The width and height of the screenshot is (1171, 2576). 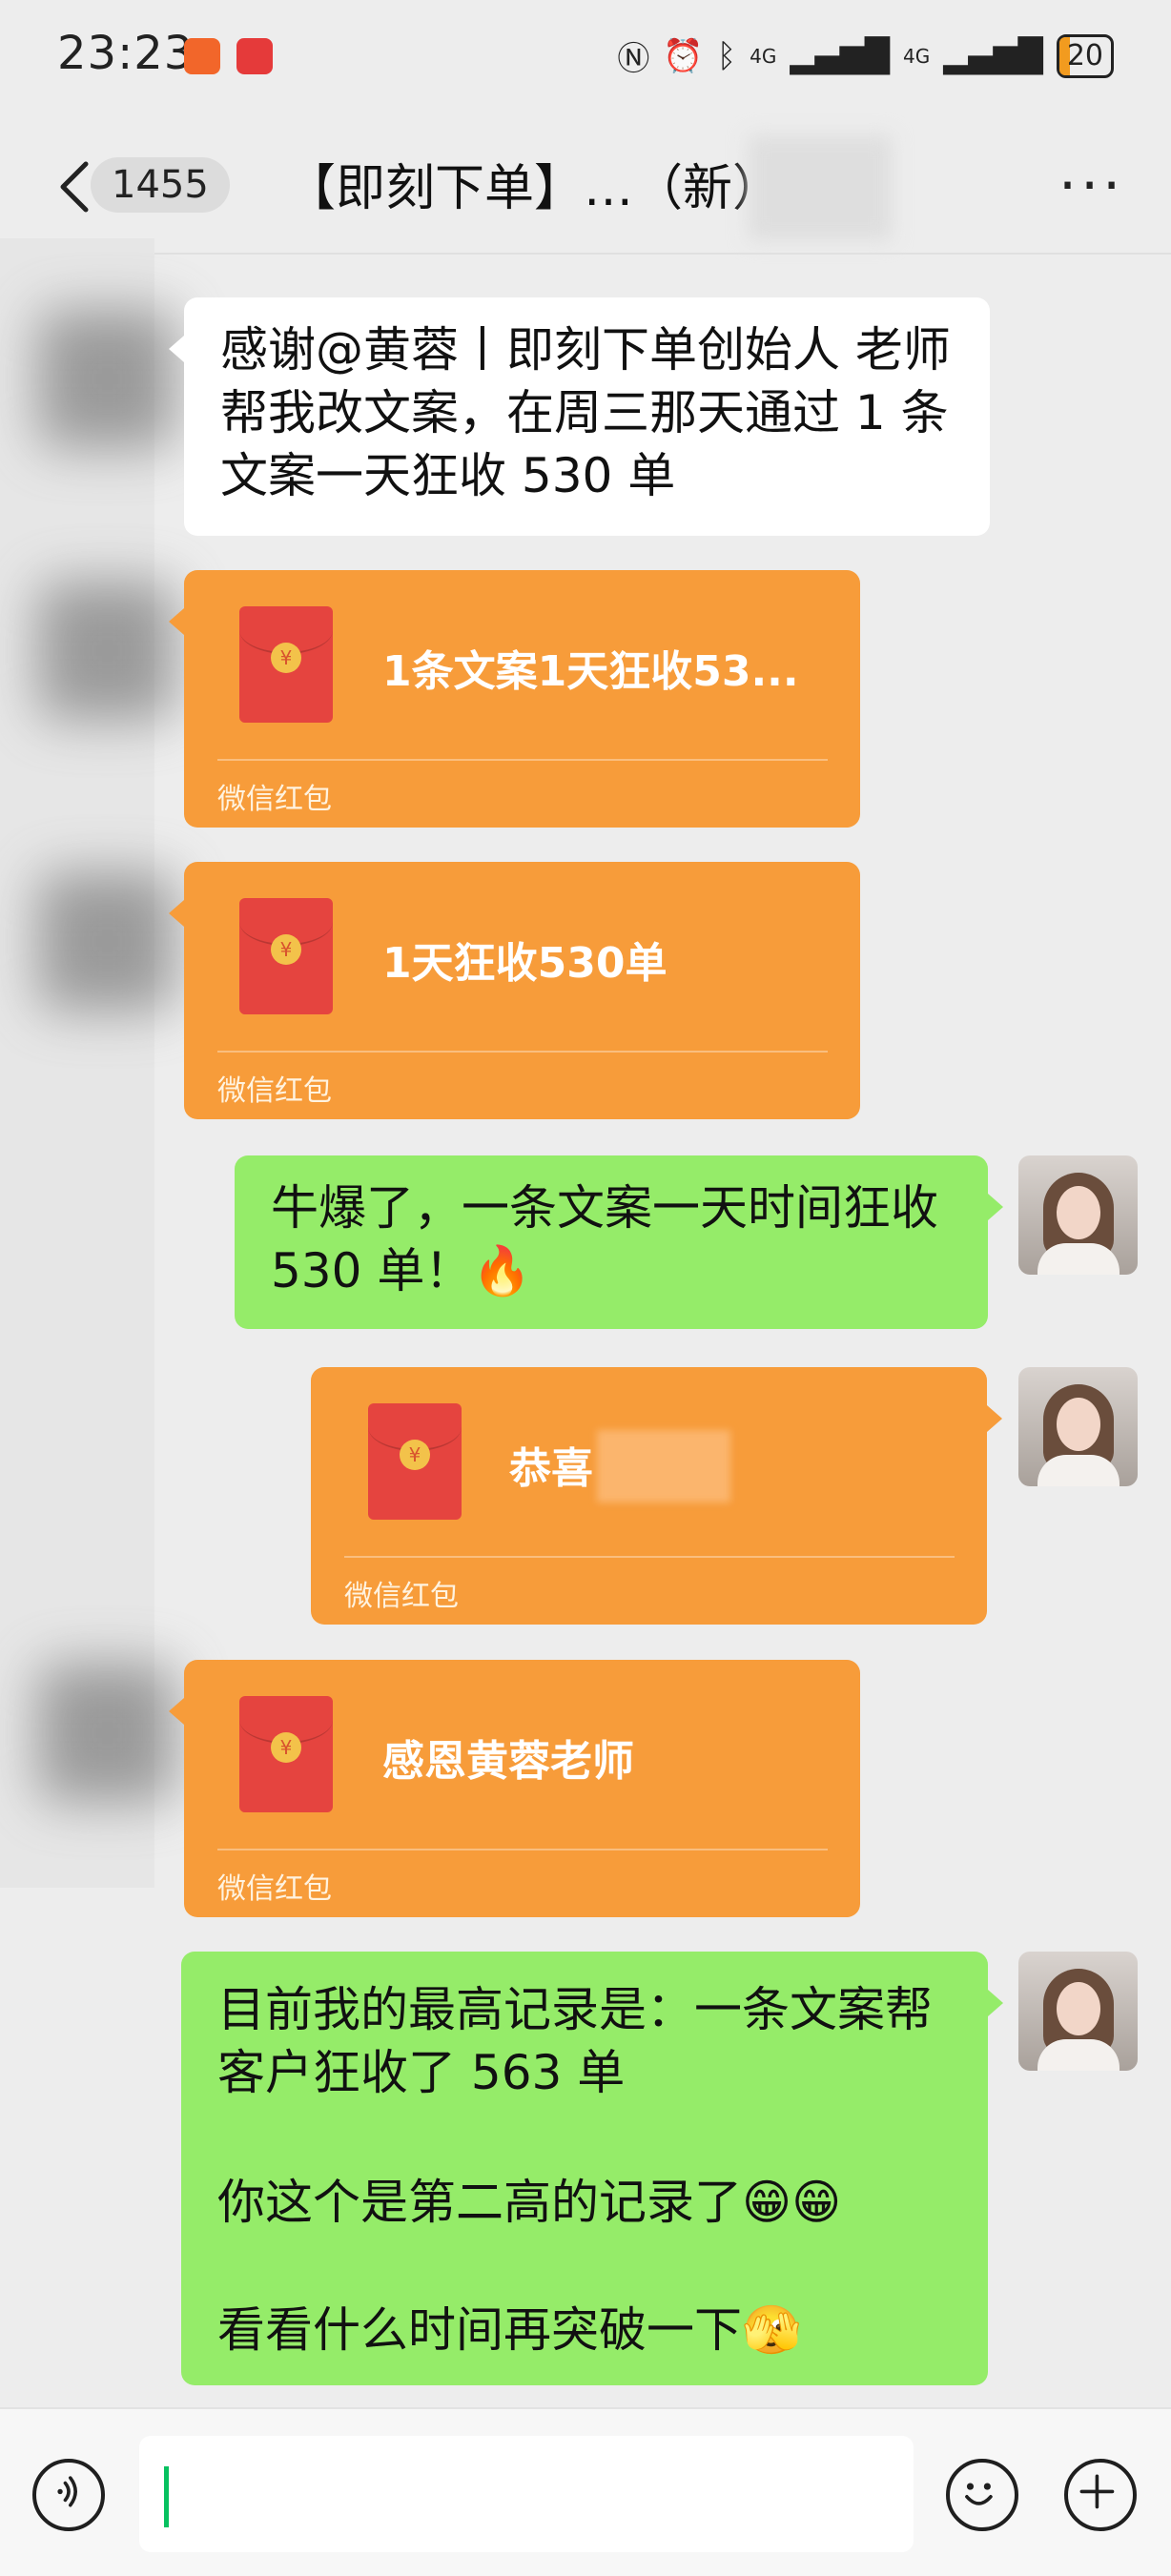 I want to click on red-packet-title: 1天狂收530单, so click(x=525, y=964).